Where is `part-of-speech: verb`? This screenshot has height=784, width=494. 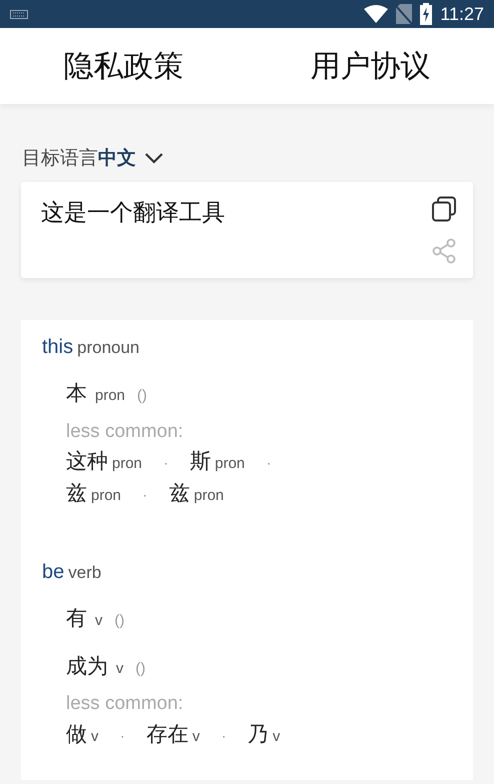
part-of-speech: verb is located at coordinates (85, 573).